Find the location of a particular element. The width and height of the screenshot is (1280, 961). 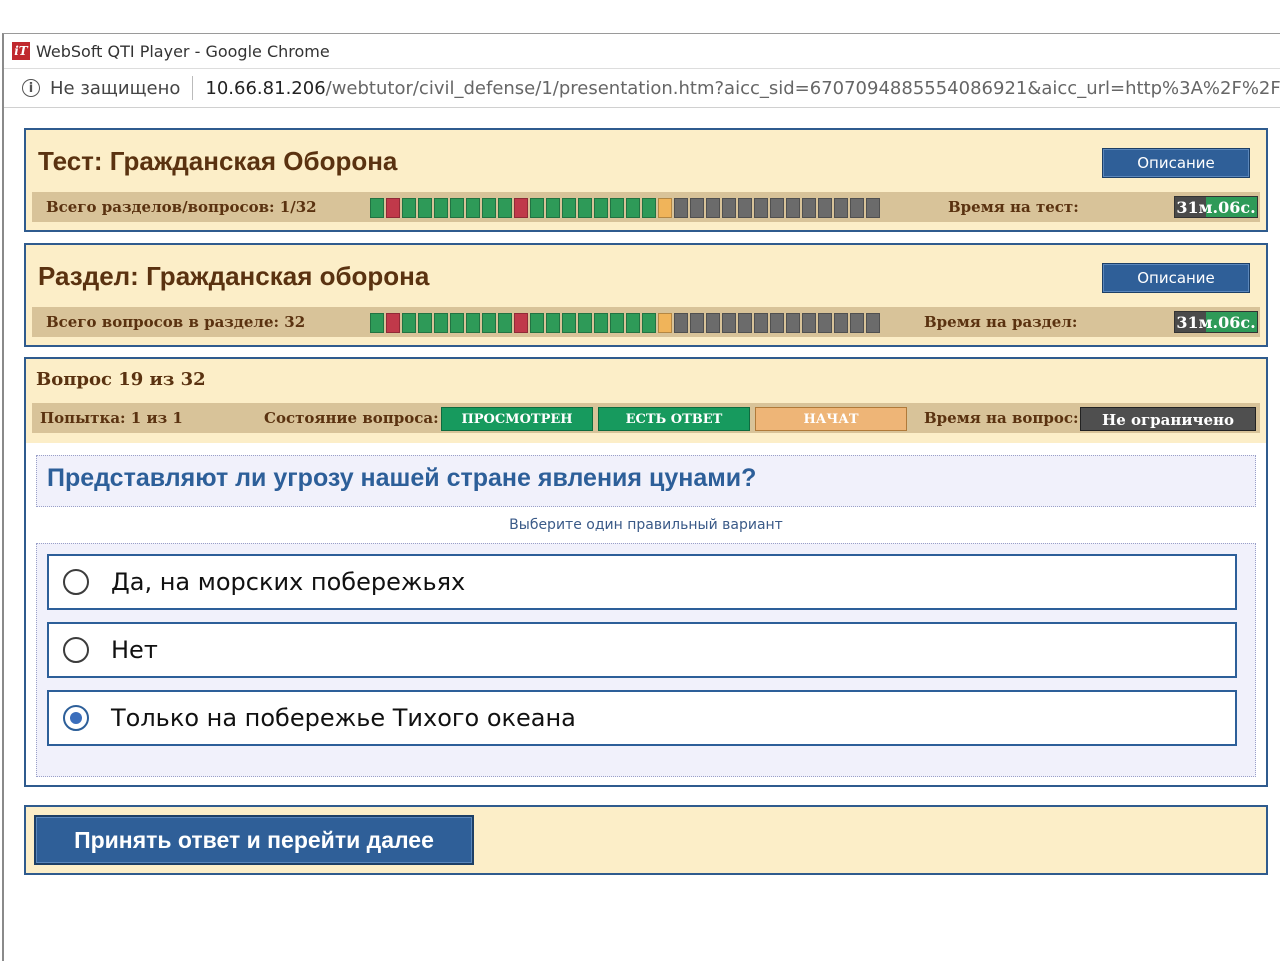

answer-option-label: Да, на морских побережьях is located at coordinates (288, 582).